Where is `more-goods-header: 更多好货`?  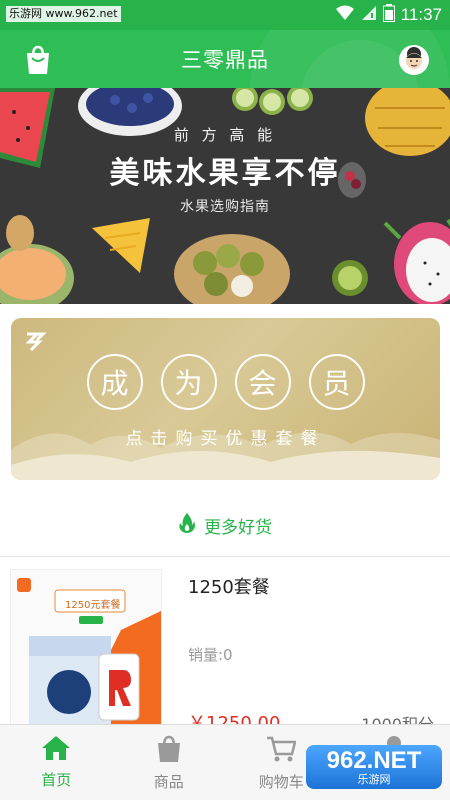 more-goods-header: 更多好货 is located at coordinates (225, 525).